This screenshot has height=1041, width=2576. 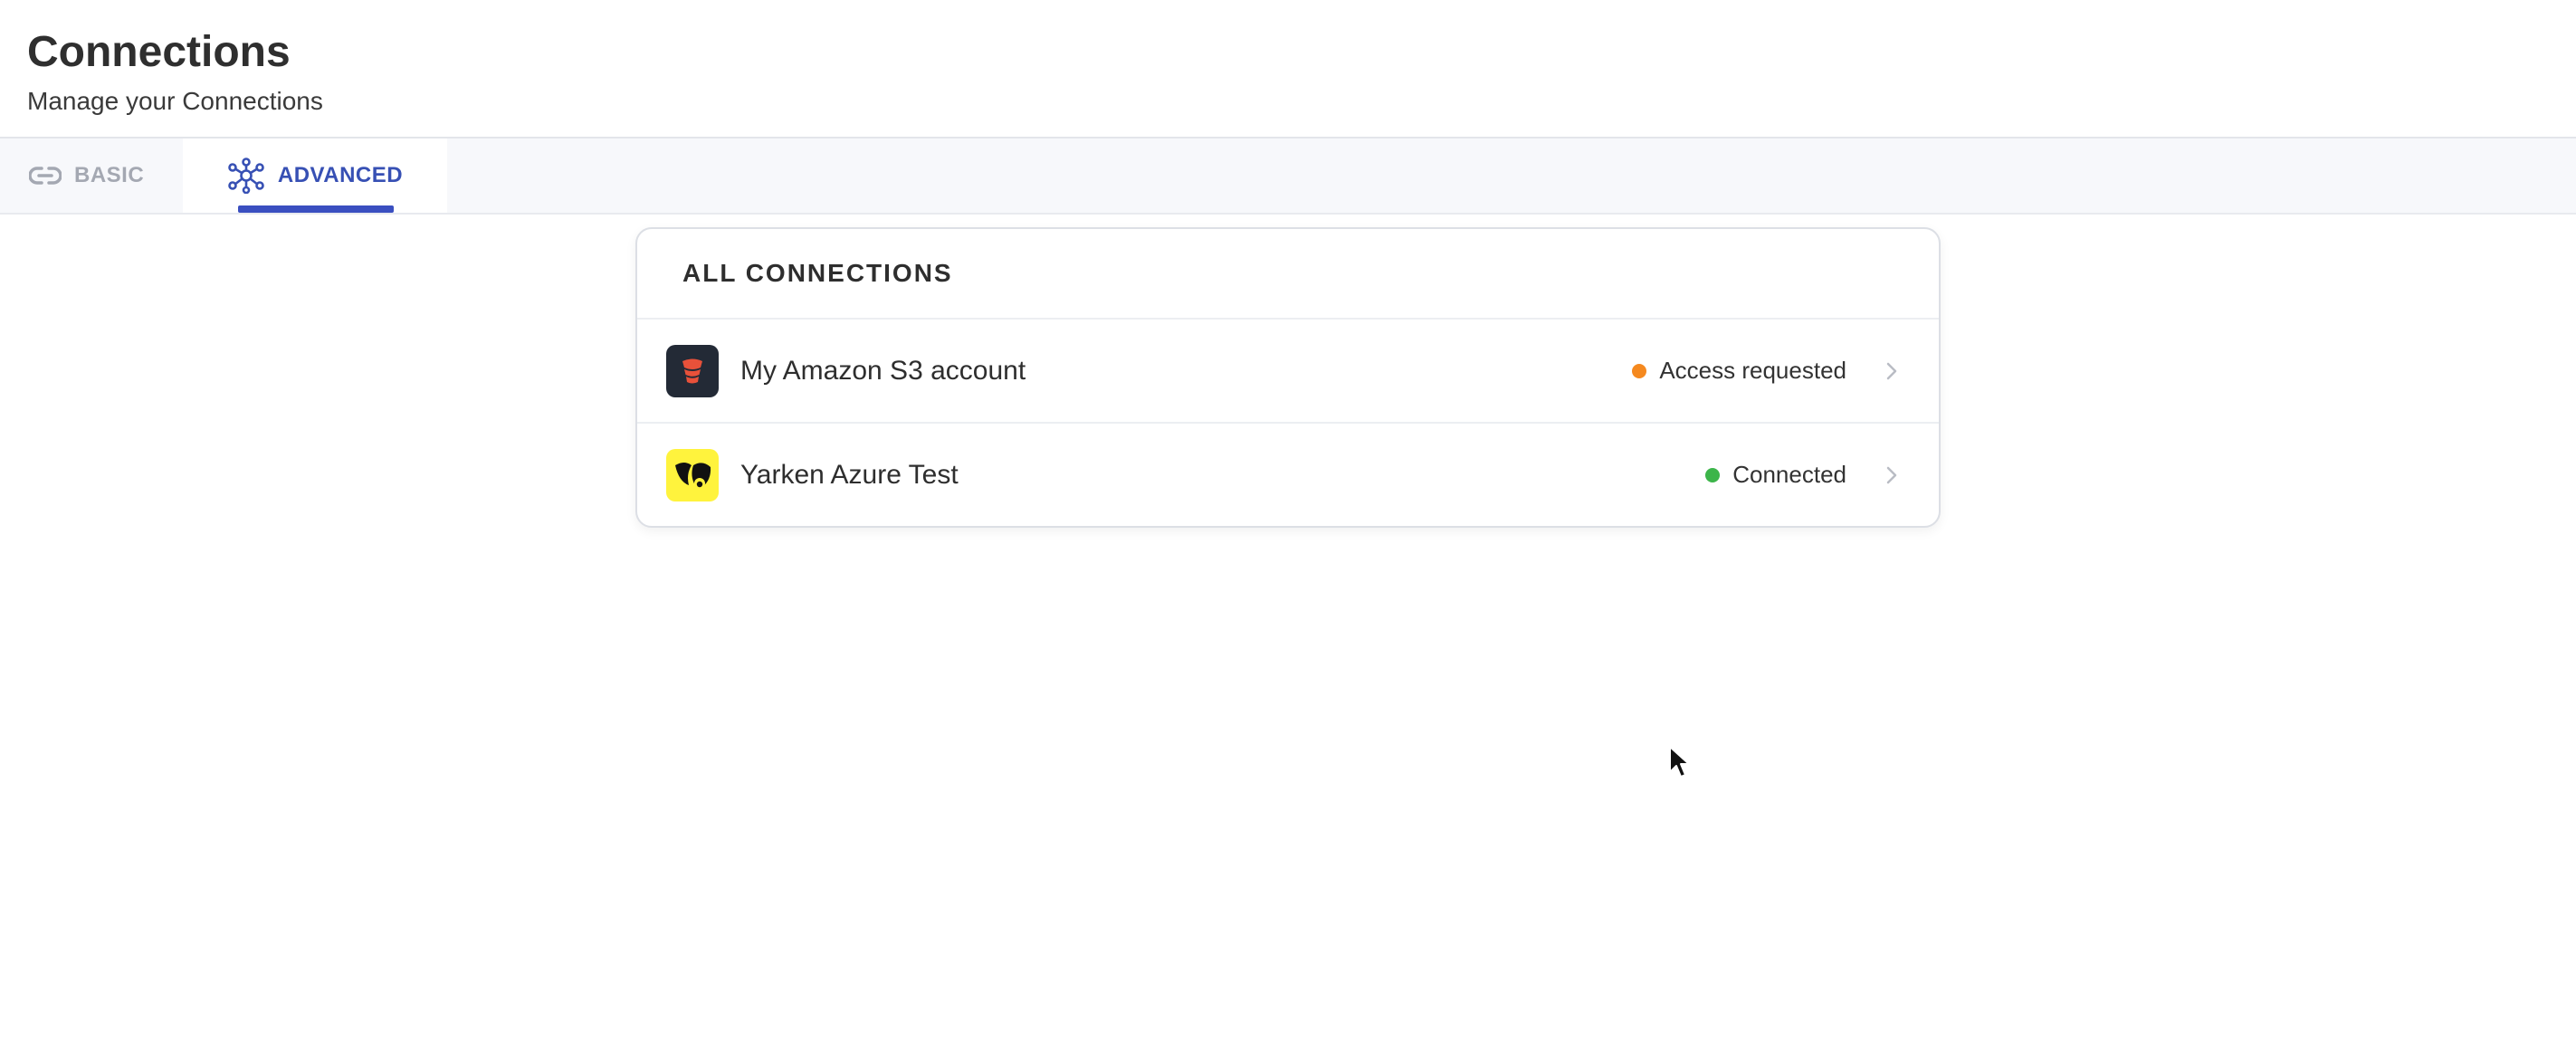 I want to click on status-text: Connected, so click(x=1789, y=475).